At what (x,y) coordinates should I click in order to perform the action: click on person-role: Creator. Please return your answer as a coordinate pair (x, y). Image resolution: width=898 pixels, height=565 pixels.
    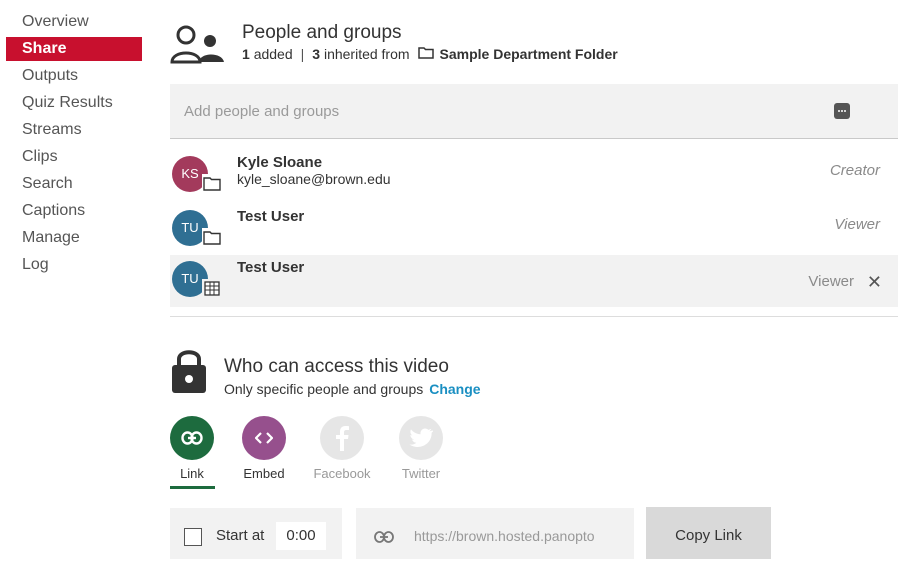
    Looking at the image, I should click on (854, 170).